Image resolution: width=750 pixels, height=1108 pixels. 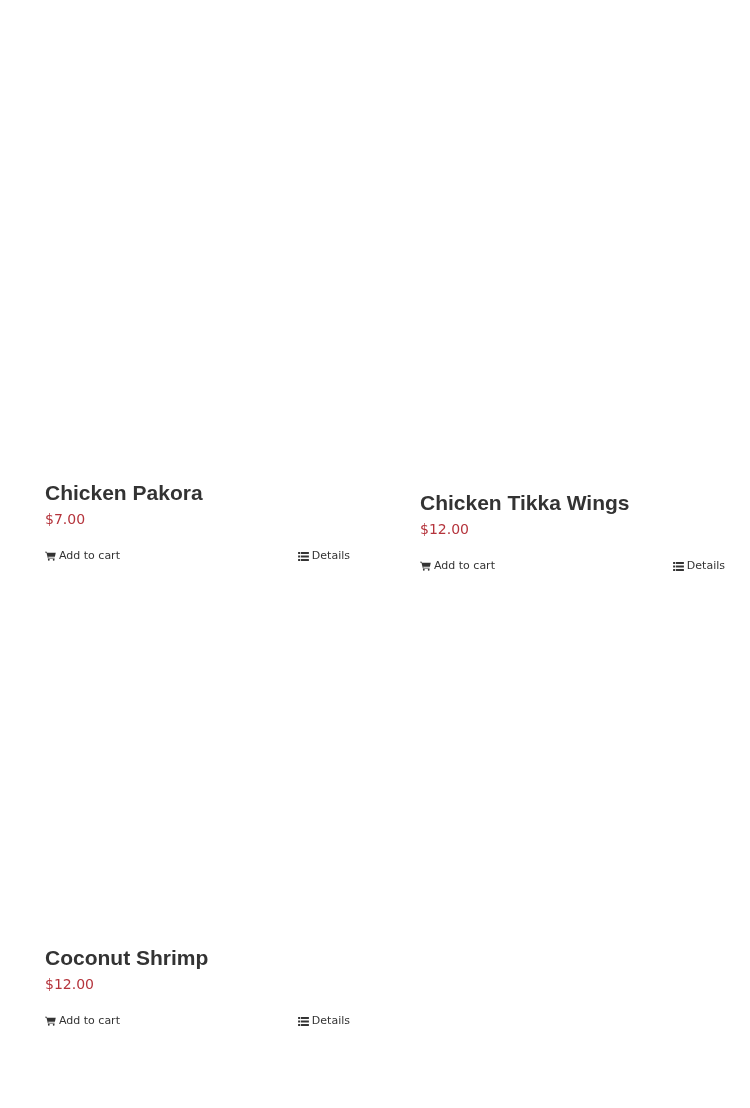 I want to click on product-title: Chicken Pakora, so click(x=124, y=493).